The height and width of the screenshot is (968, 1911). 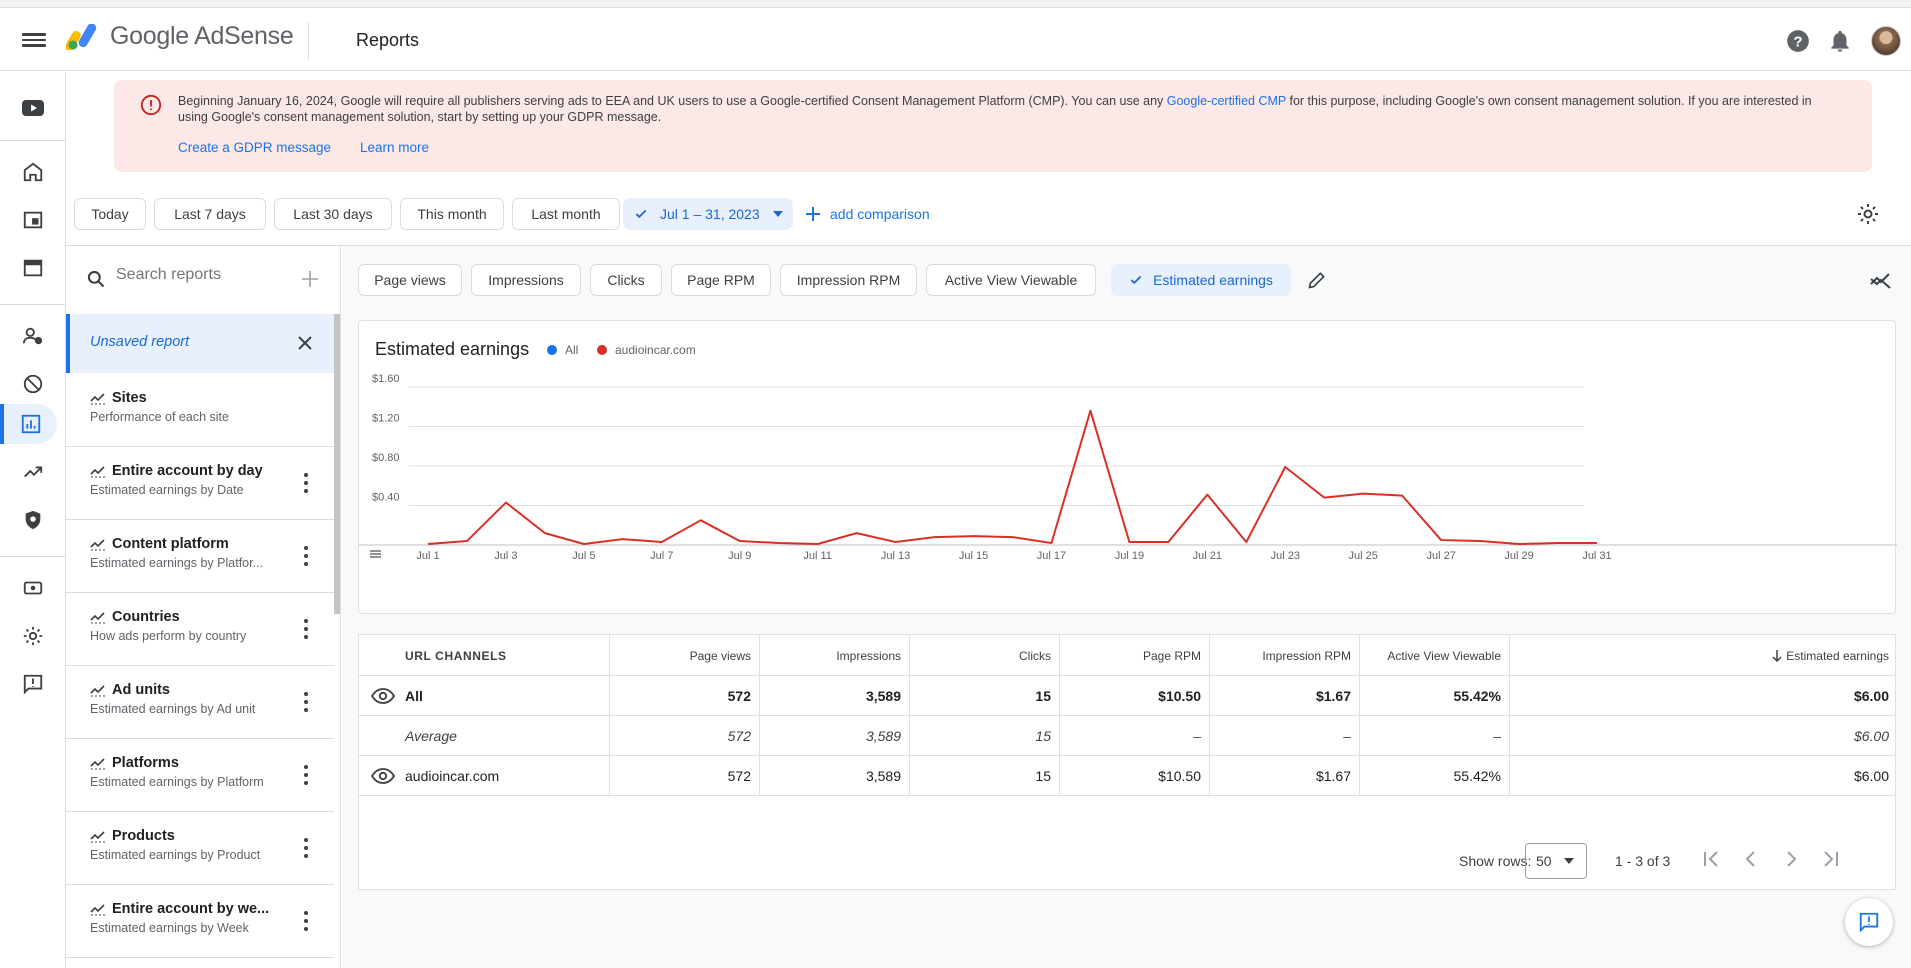 What do you see at coordinates (200, 775) in the screenshot?
I see `saved-report-item: Platforms Estimated earnings by Platform` at bounding box center [200, 775].